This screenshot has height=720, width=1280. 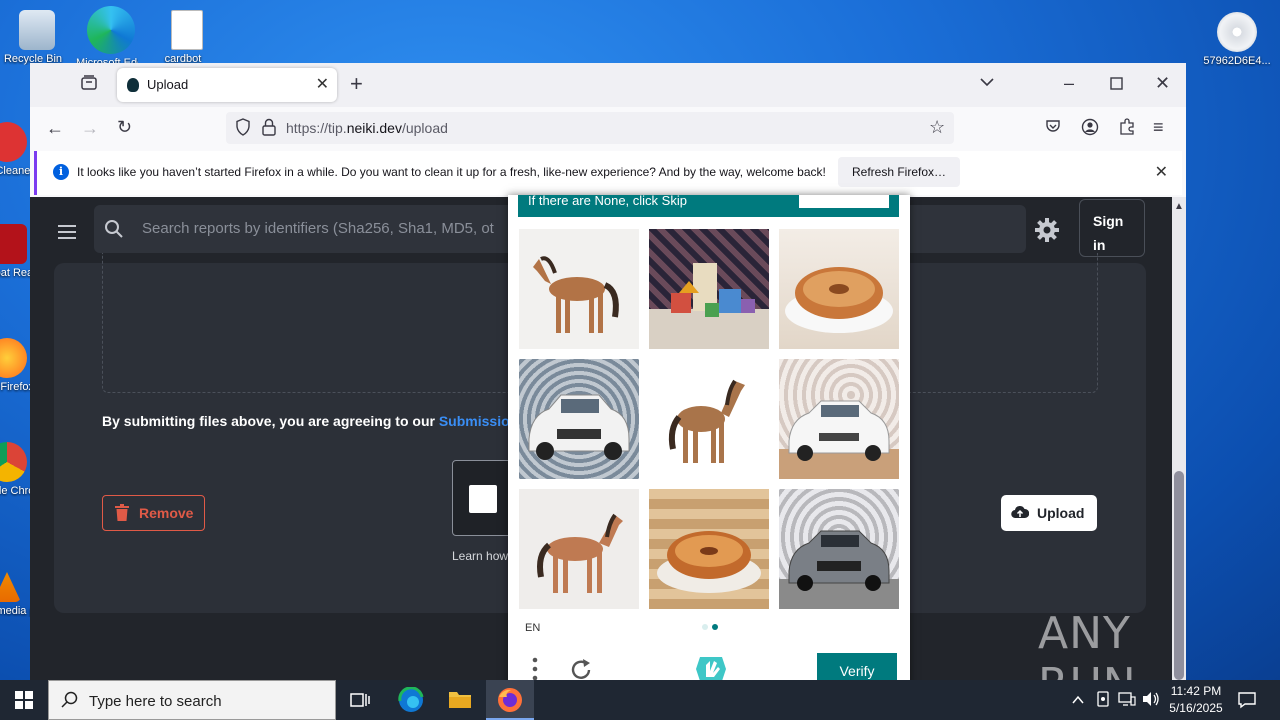 What do you see at coordinates (480, 556) in the screenshot?
I see `learn-how-text: Learn how` at bounding box center [480, 556].